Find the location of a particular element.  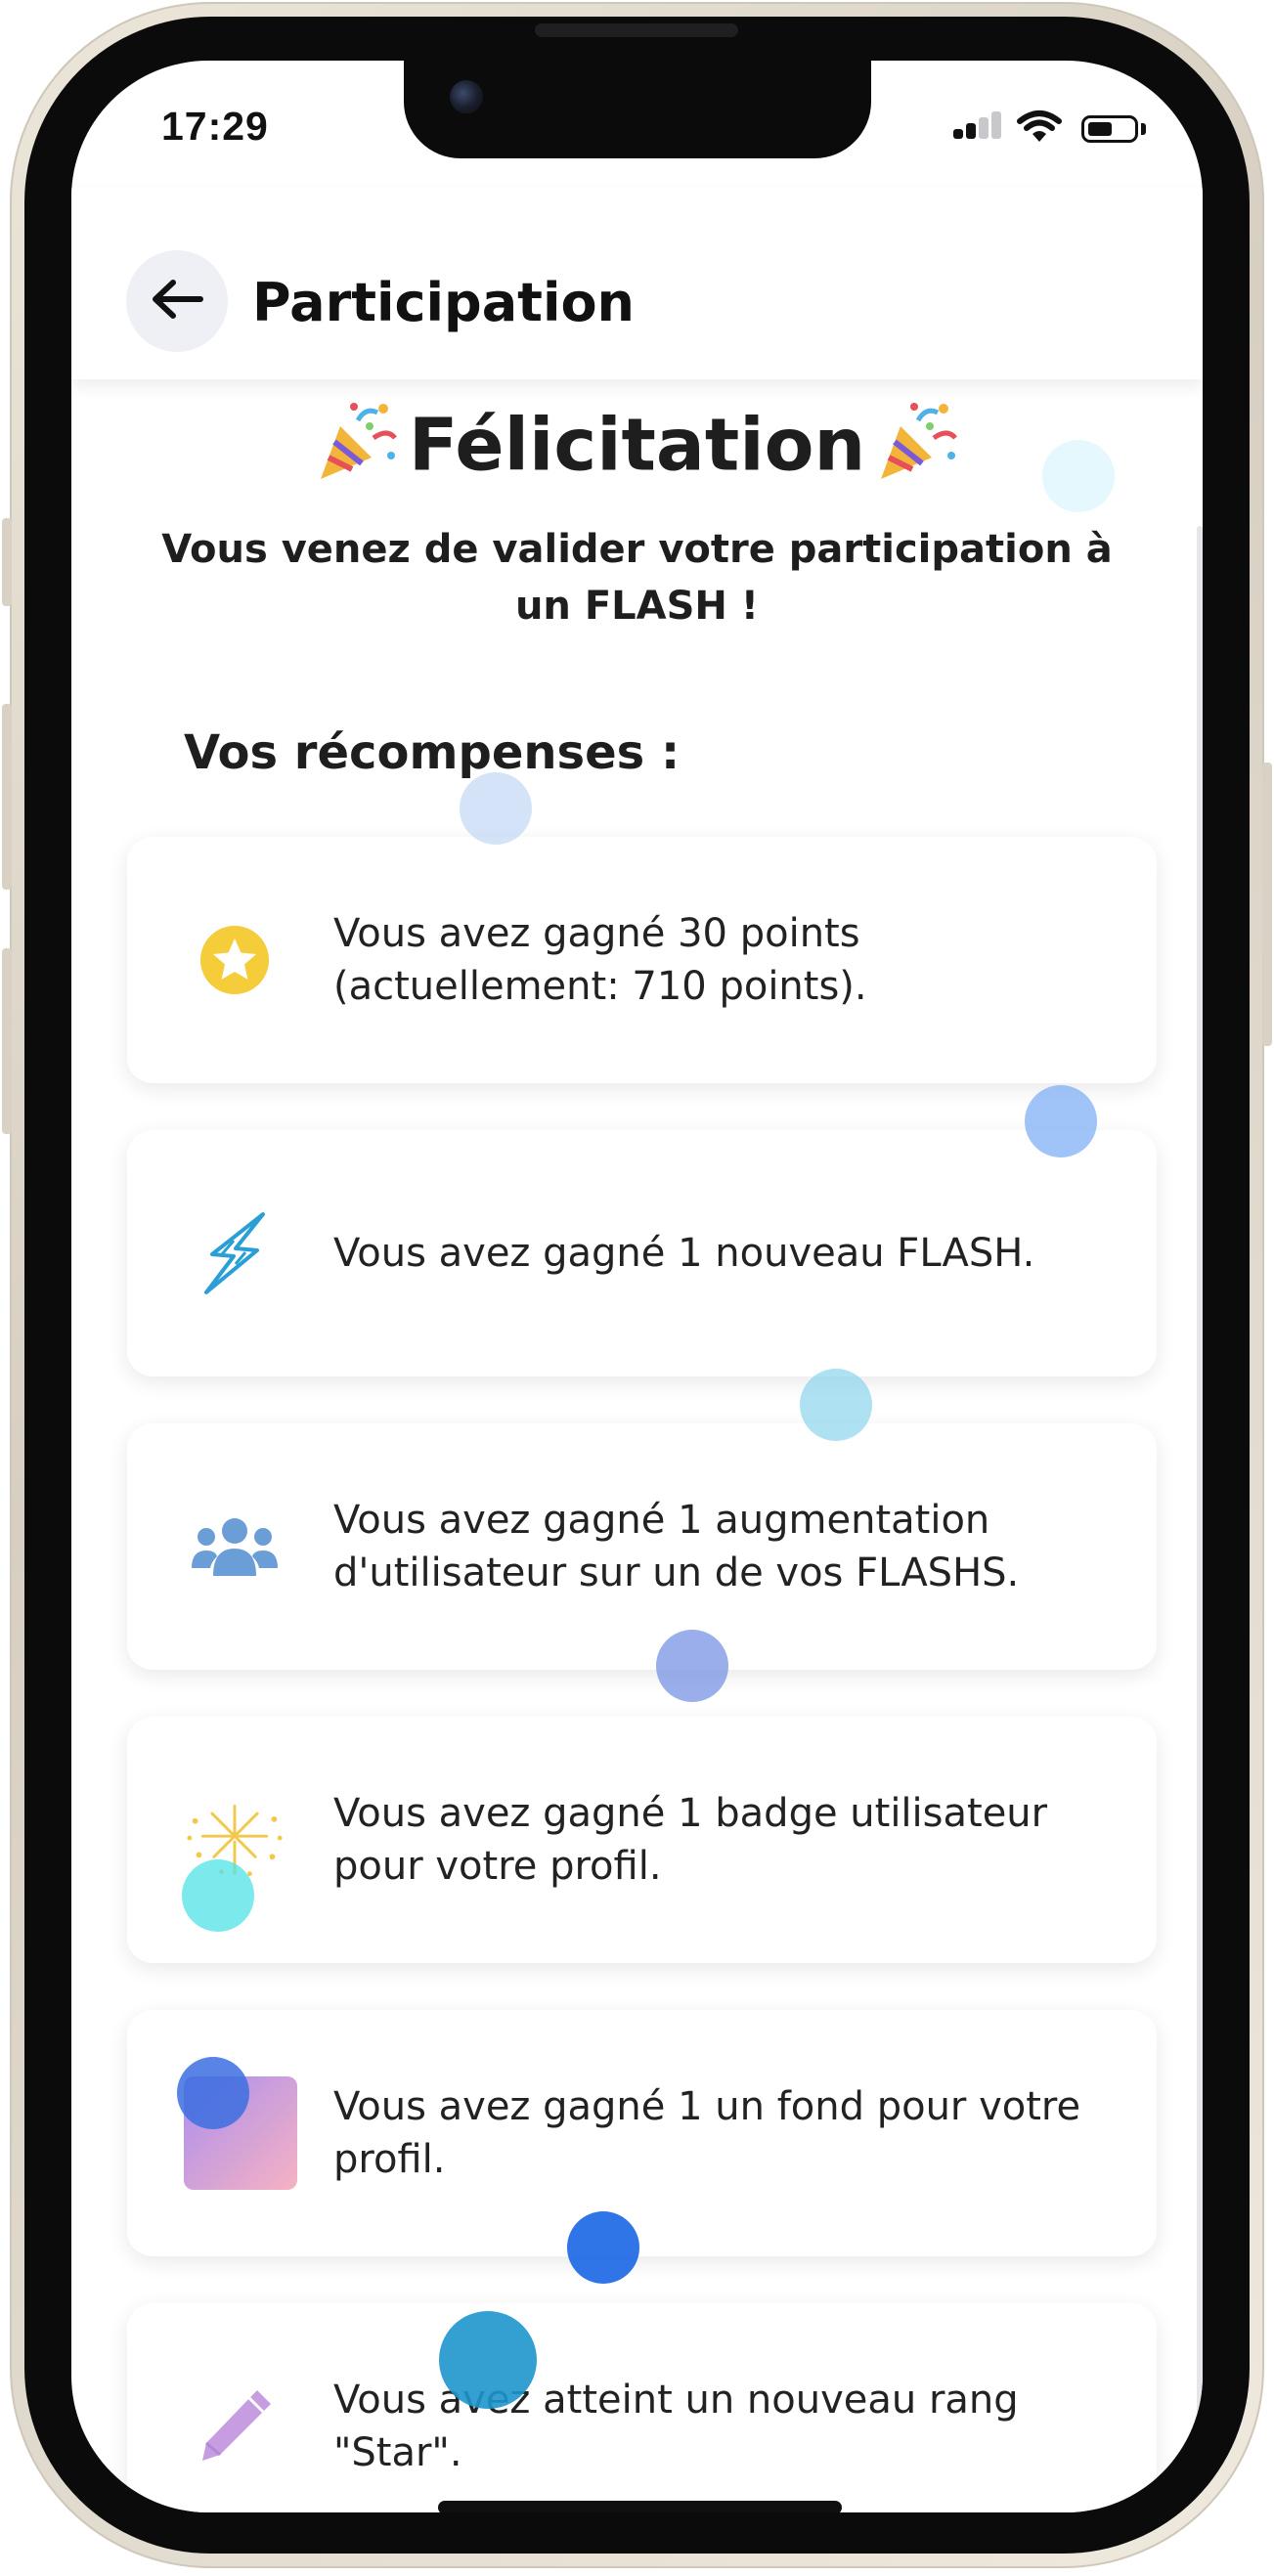

reward-card: Vous avez gagné 1 nouveau FLASH. is located at coordinates (642, 1253).